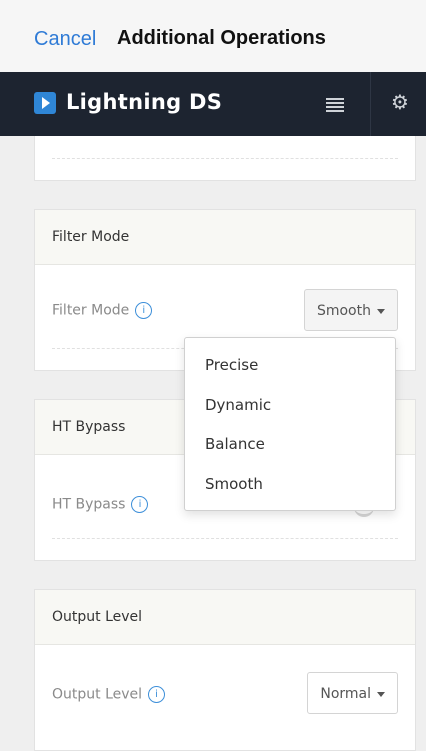 This screenshot has width=426, height=751. I want to click on output-level-label: Output Level, so click(97, 694).